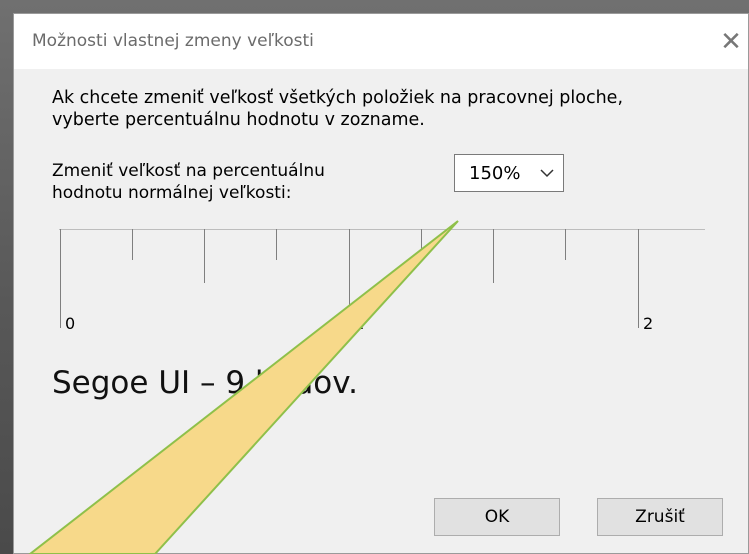 Image resolution: width=749 pixels, height=554 pixels. I want to click on scale-percentage-dropdown: 150%, so click(509, 173).